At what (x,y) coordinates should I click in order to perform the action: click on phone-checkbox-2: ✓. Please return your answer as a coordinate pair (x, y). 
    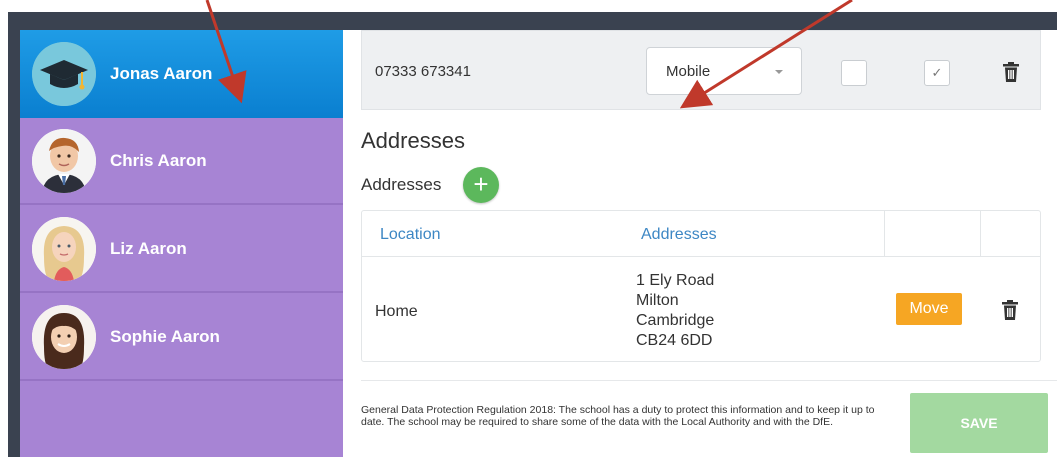
    Looking at the image, I should click on (937, 73).